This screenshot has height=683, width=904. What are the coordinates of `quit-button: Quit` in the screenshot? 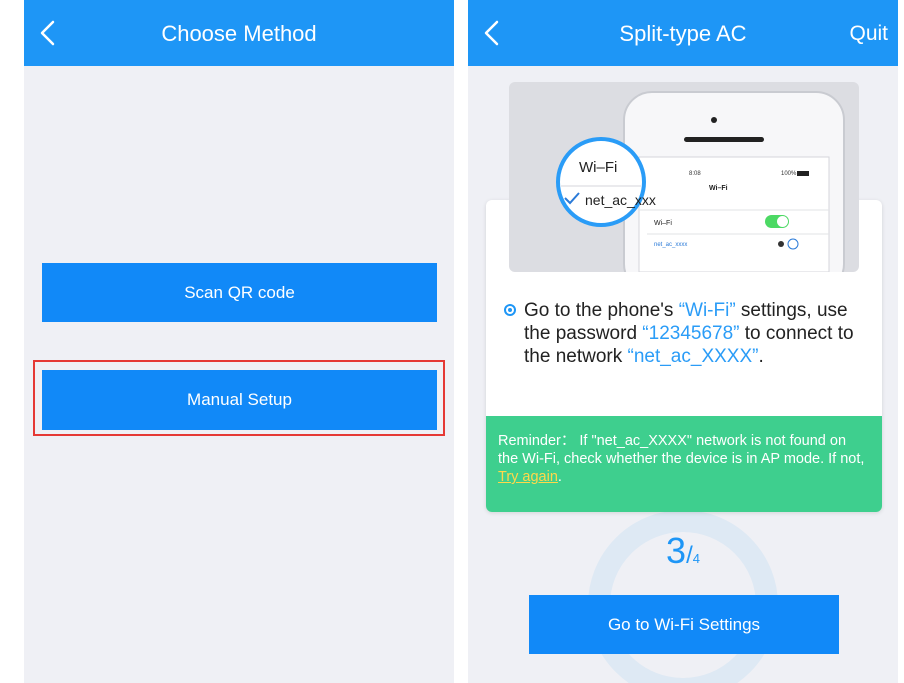 It's located at (868, 33).